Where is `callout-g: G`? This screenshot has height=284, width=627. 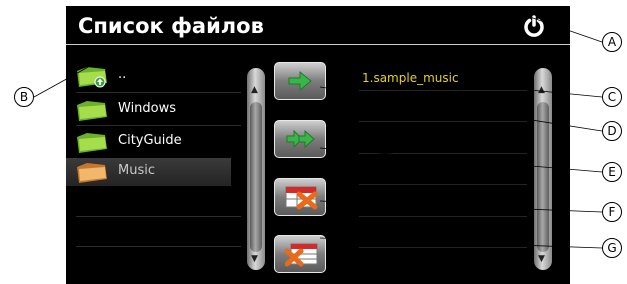
callout-g: G is located at coordinates (612, 248).